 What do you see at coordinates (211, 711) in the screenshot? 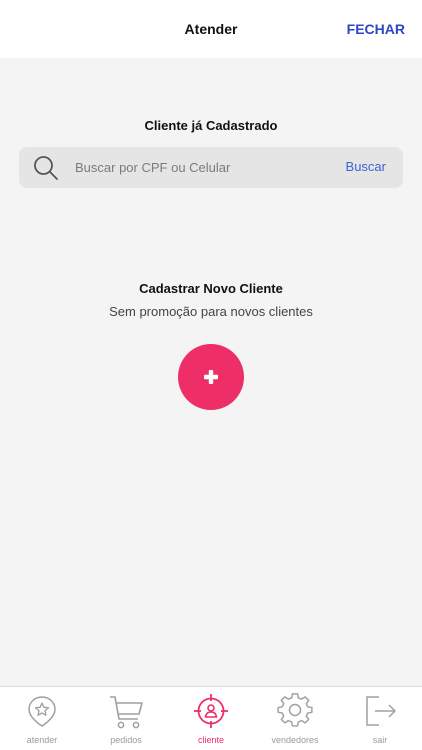
I see `client-target-icon` at bounding box center [211, 711].